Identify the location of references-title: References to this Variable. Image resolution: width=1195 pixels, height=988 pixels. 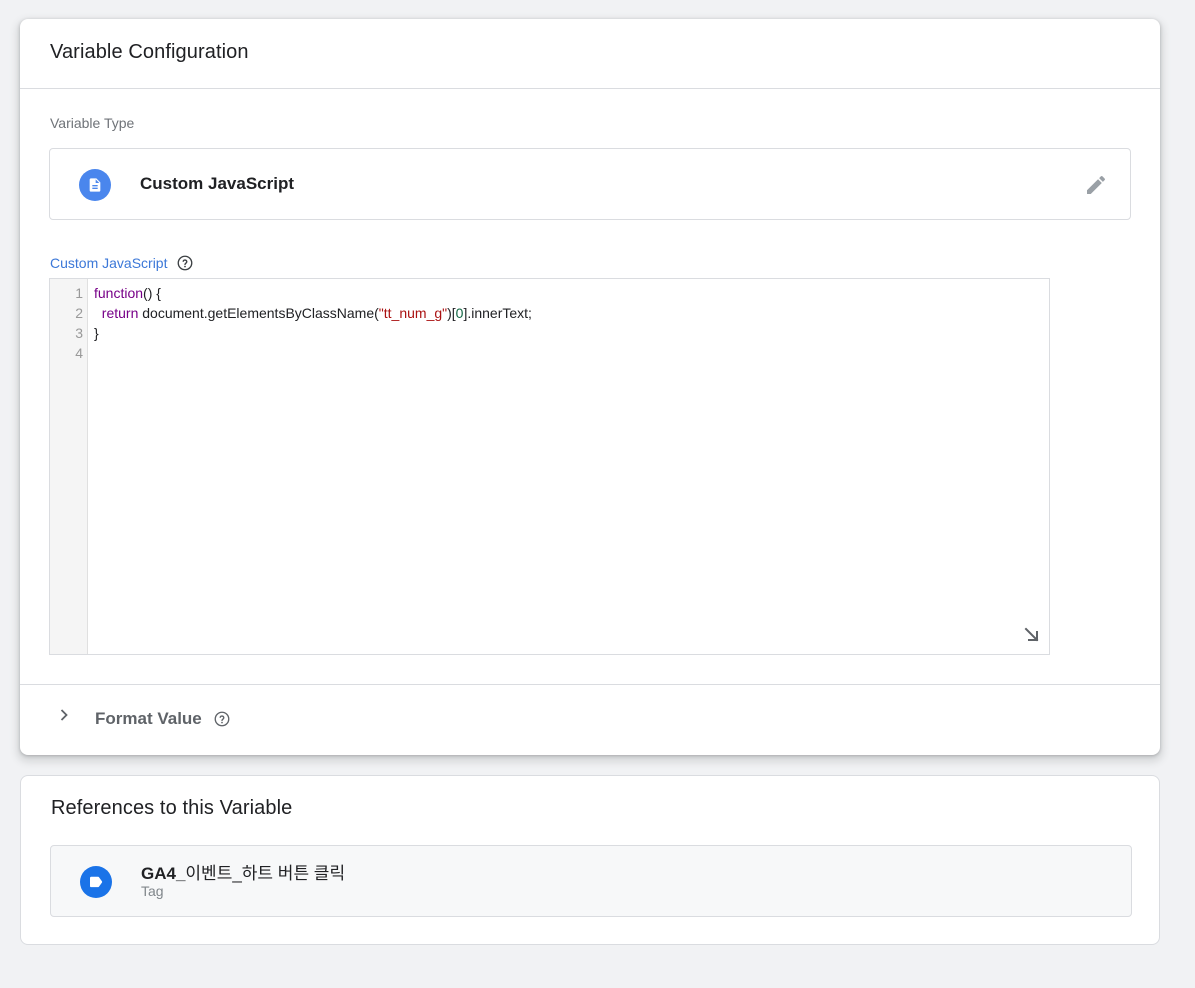
(172, 808).